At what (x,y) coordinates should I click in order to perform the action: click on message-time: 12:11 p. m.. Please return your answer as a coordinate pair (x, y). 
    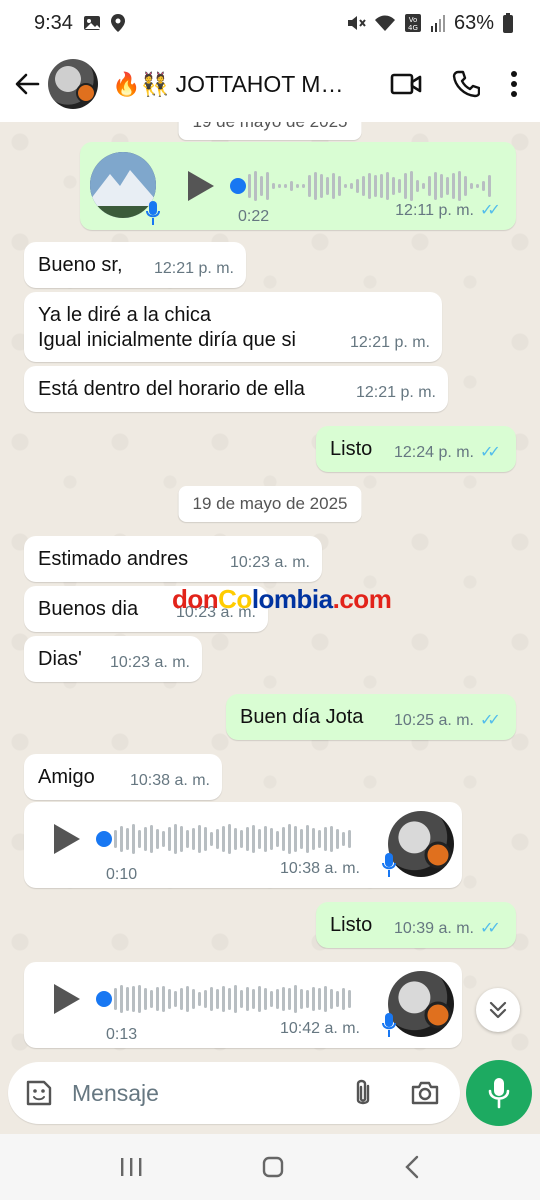
    Looking at the image, I should click on (434, 210).